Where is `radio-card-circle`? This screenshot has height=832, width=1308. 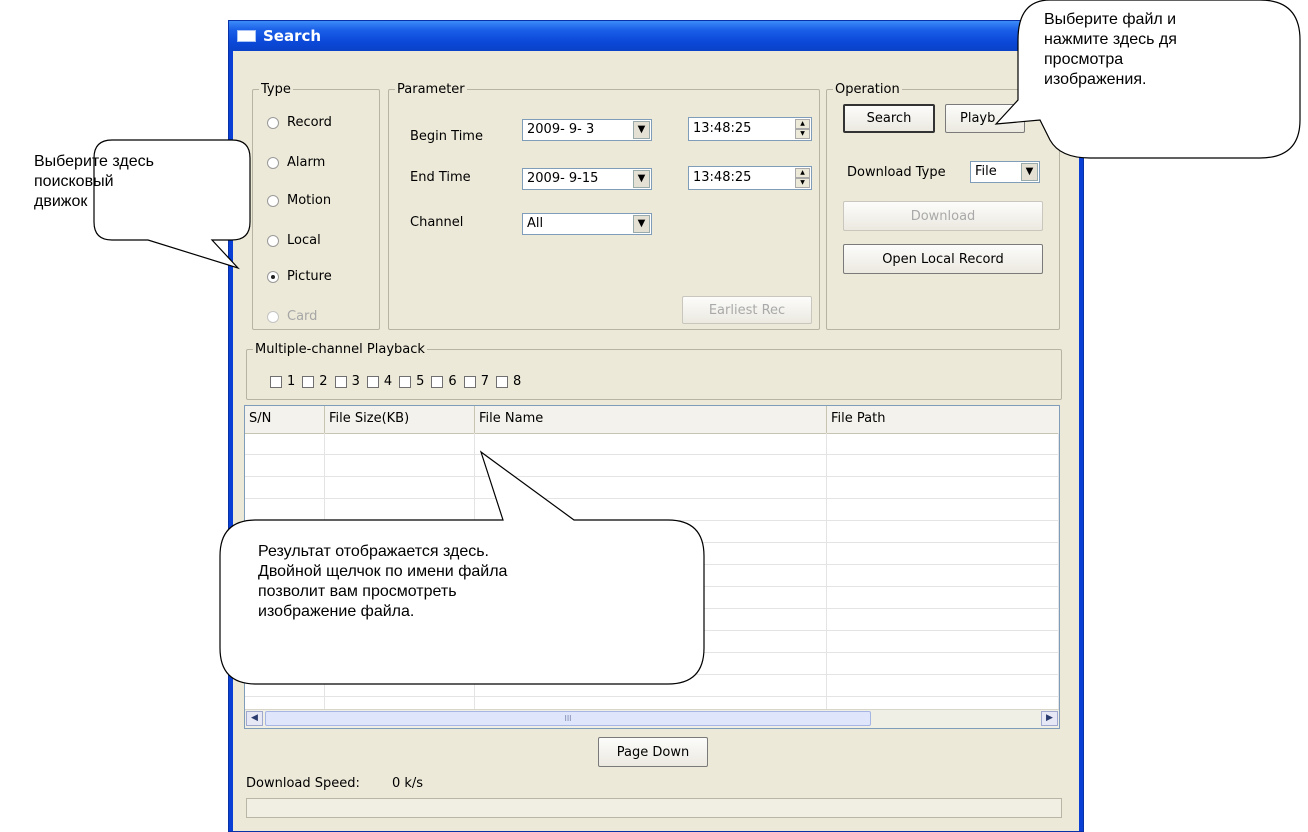 radio-card-circle is located at coordinates (273, 316).